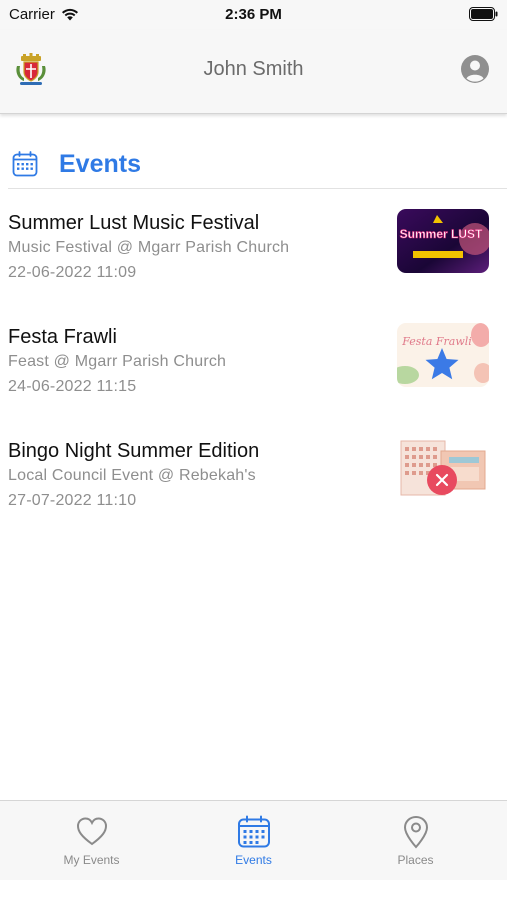  I want to click on event-title: Festa Frawli, so click(62, 337).